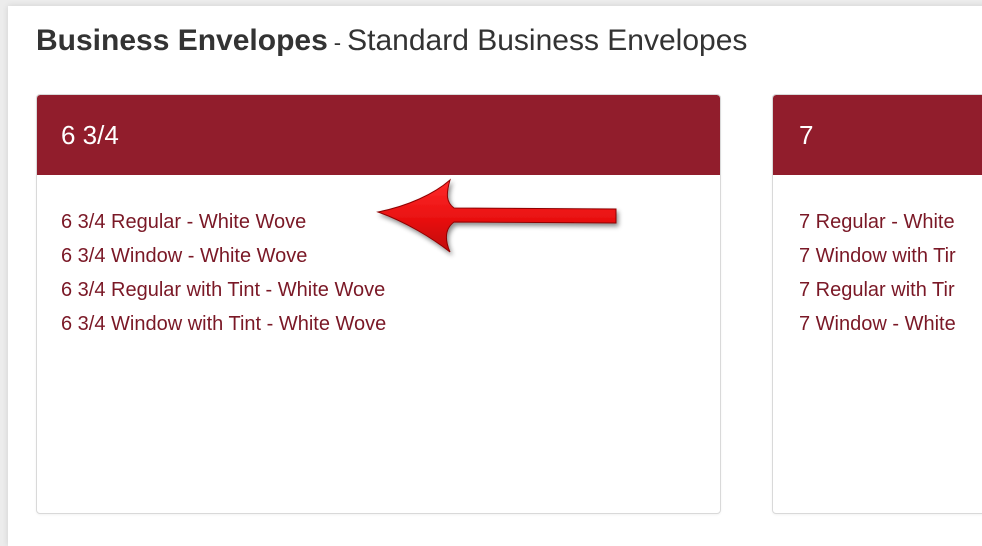  I want to click on page-title-main: Business Envelopes, so click(182, 40).